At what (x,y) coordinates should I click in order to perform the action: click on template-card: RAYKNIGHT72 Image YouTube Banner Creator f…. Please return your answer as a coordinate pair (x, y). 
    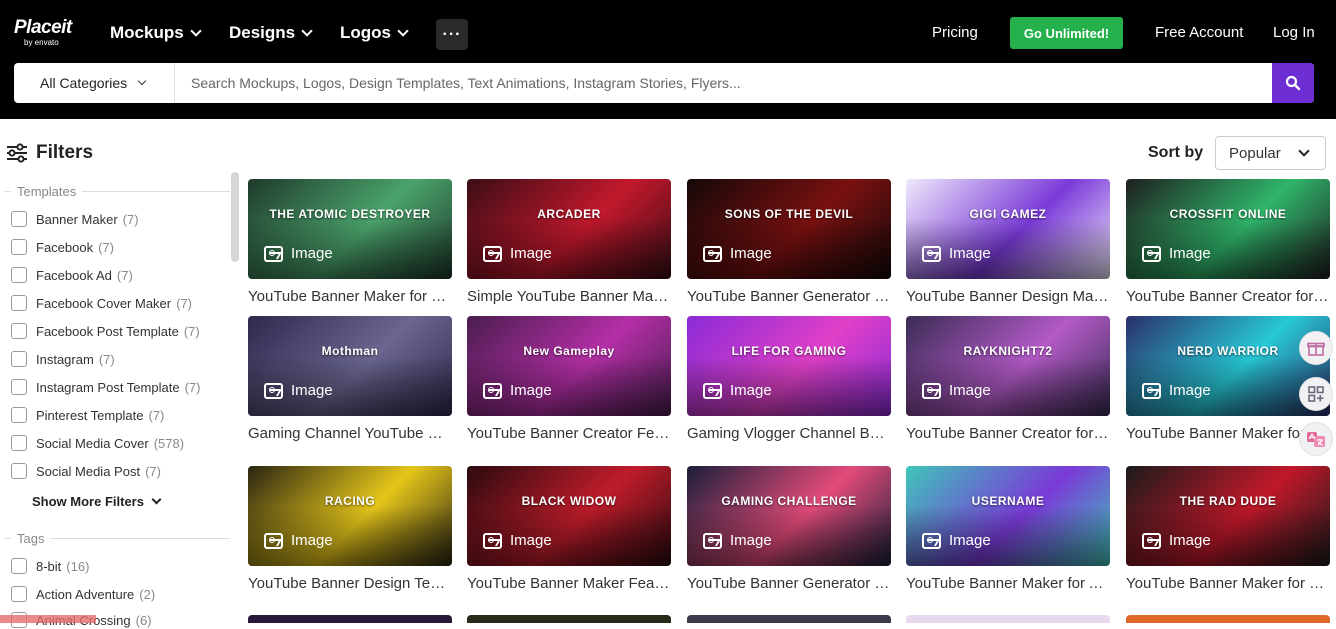
    Looking at the image, I should click on (1008, 379).